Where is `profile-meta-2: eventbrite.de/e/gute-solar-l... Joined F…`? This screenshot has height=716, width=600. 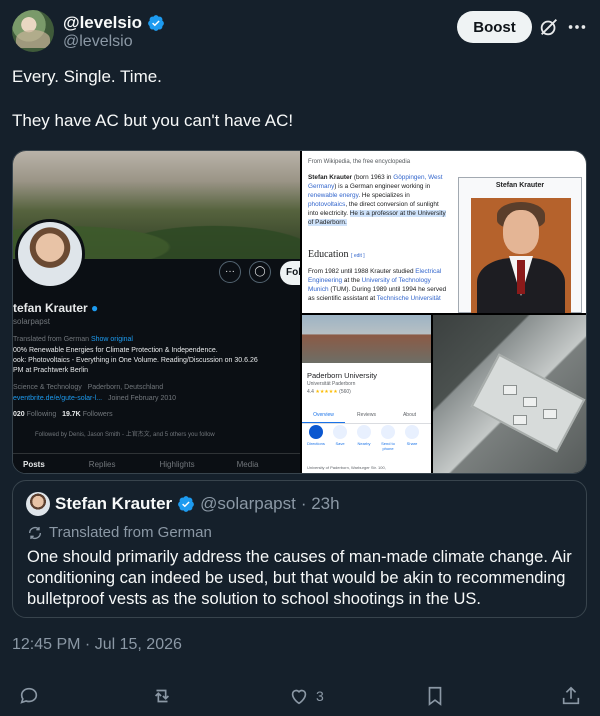 profile-meta-2: eventbrite.de/e/gute-solar-l... Joined F… is located at coordinates (94, 399).